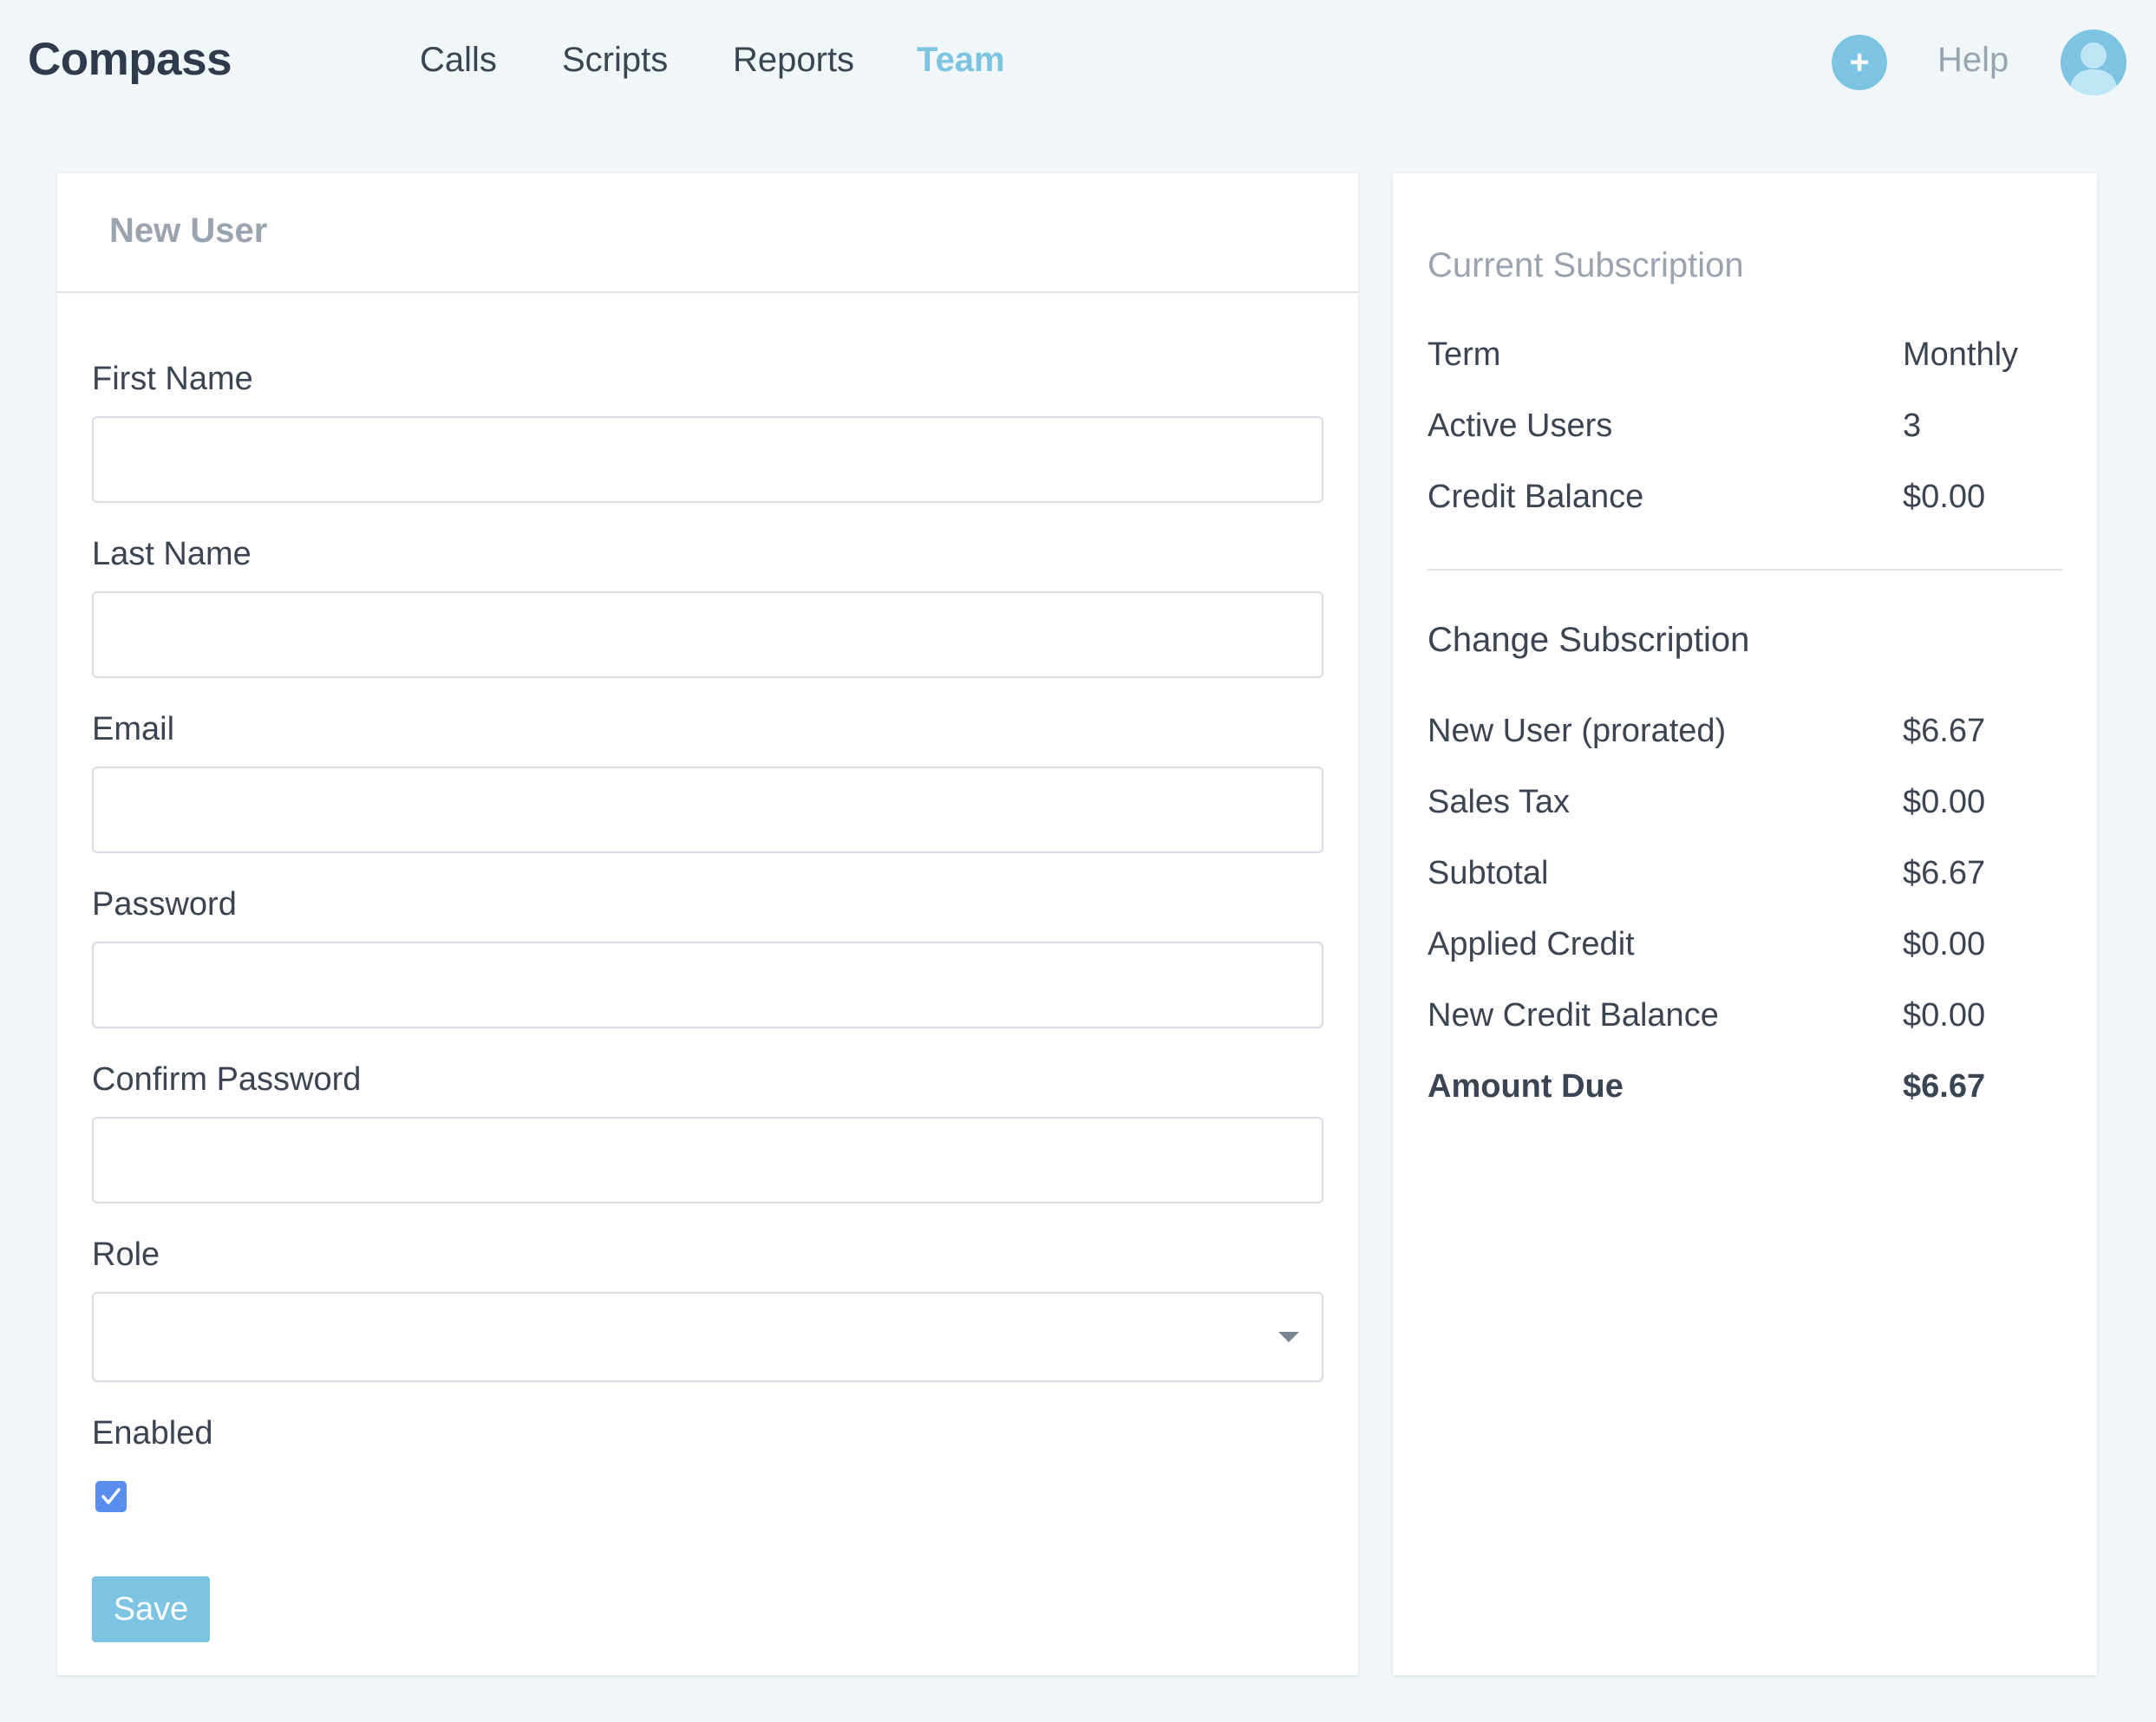 Image resolution: width=2156 pixels, height=1722 pixels. I want to click on role-select, so click(707, 1337).